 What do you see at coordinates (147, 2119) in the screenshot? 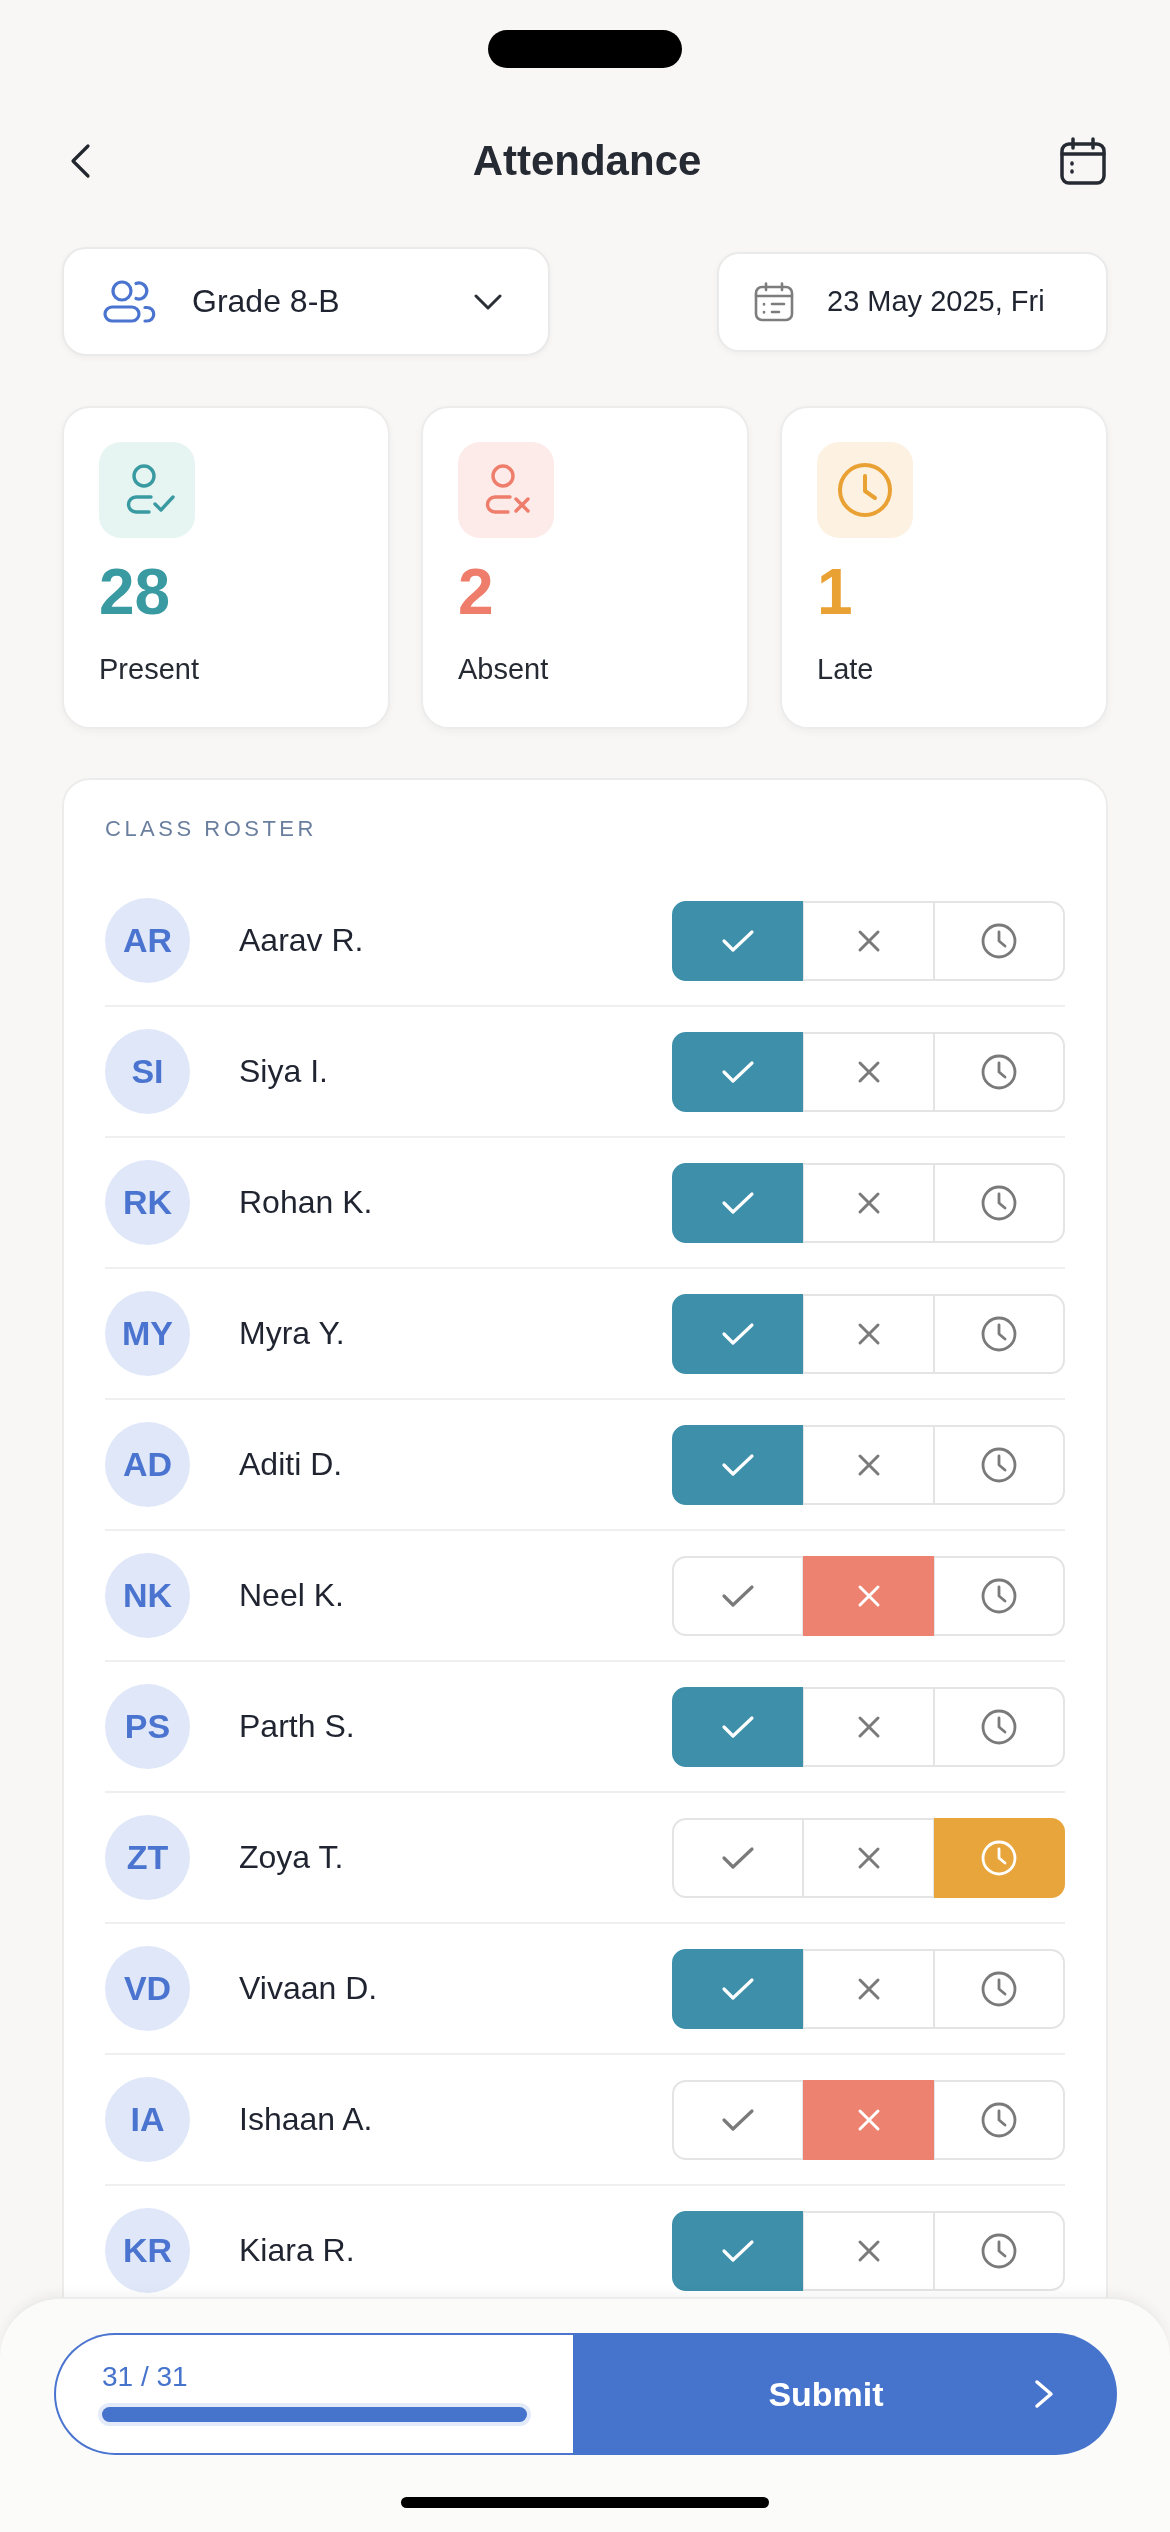
I see `avatar: IA` at bounding box center [147, 2119].